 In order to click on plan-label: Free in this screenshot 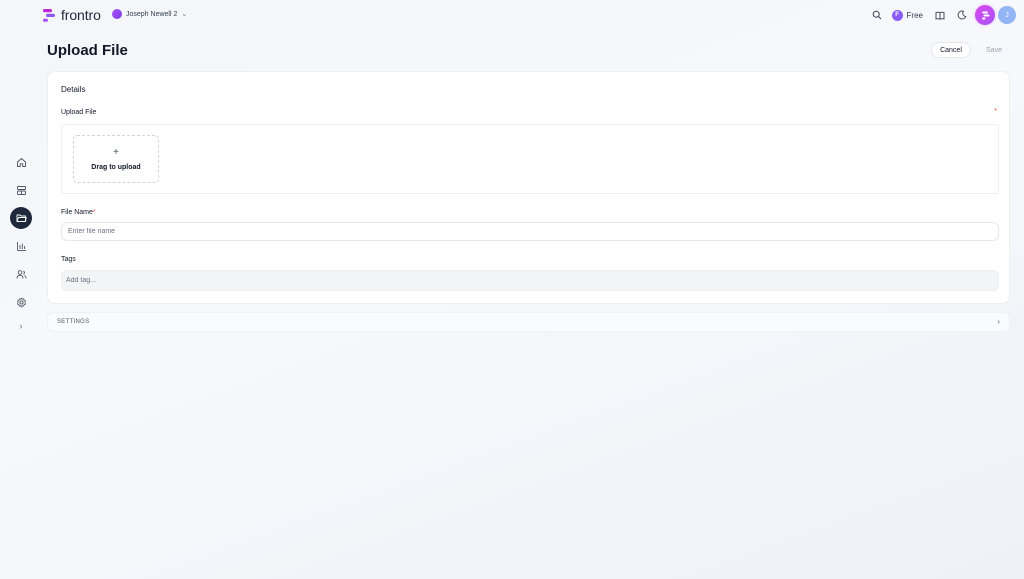, I will do `click(914, 15)`.